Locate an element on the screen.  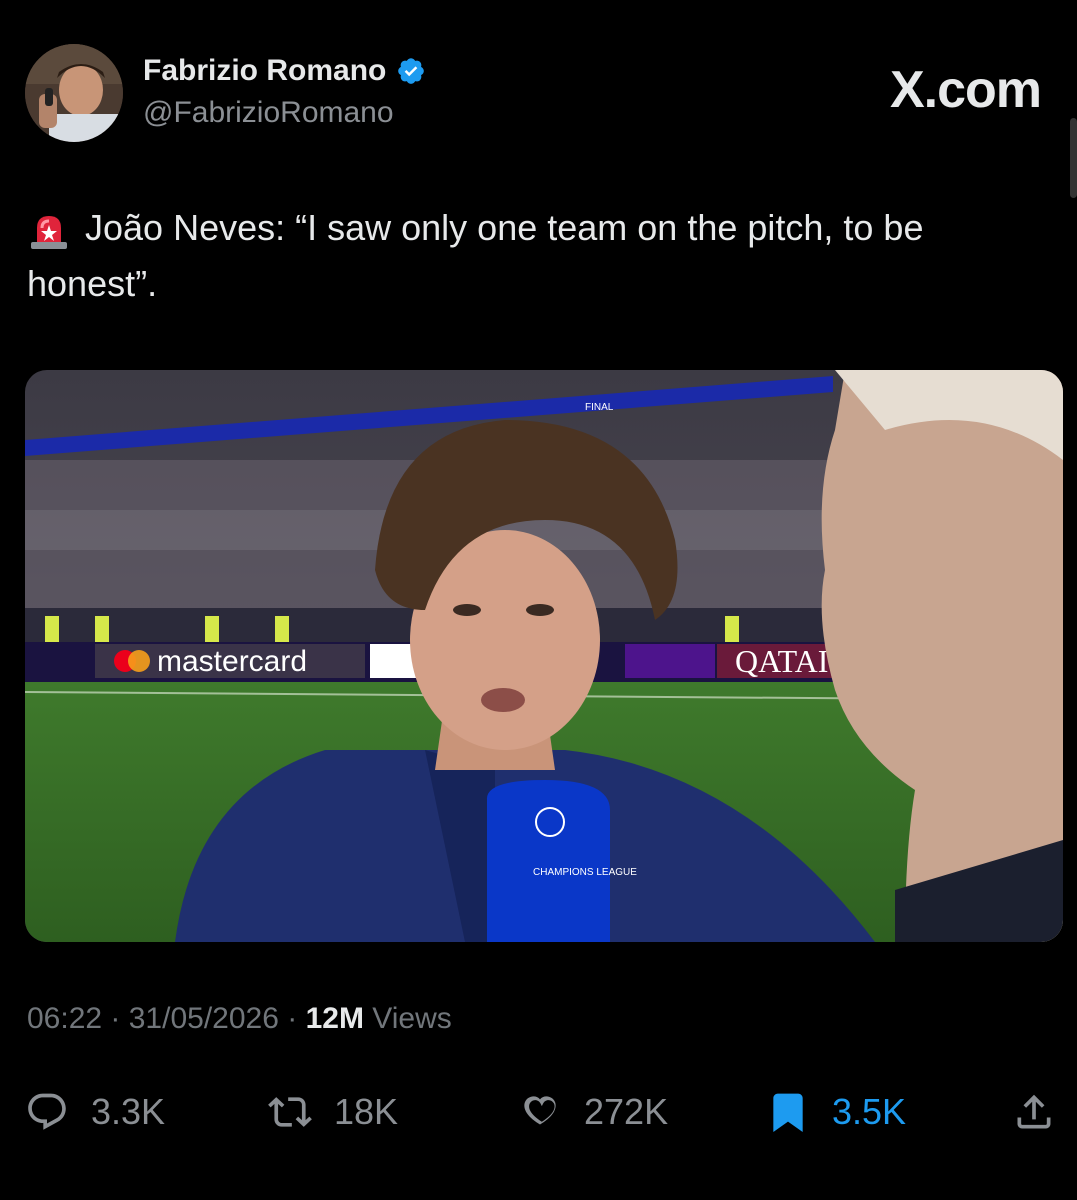
reply-count: 3.3K is located at coordinates (128, 1111).